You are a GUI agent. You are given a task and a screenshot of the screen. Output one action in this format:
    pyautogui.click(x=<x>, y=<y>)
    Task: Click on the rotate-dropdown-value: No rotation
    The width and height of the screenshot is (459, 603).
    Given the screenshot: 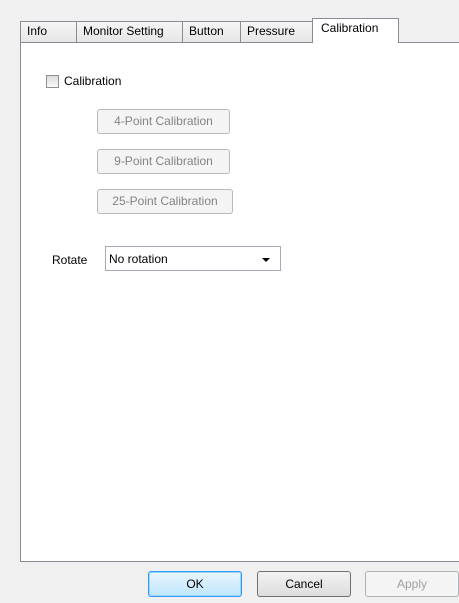 What is the action you would take?
    pyautogui.click(x=138, y=259)
    